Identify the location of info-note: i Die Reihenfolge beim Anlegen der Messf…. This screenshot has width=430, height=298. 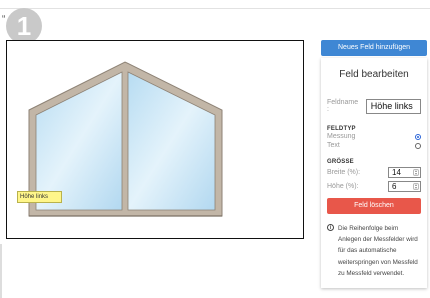
(374, 251).